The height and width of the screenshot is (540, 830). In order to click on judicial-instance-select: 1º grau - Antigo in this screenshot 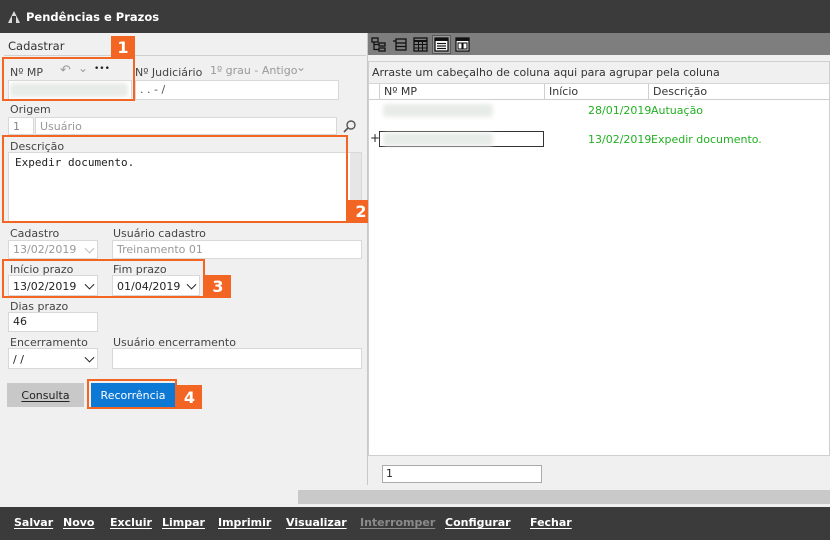, I will do `click(253, 70)`.